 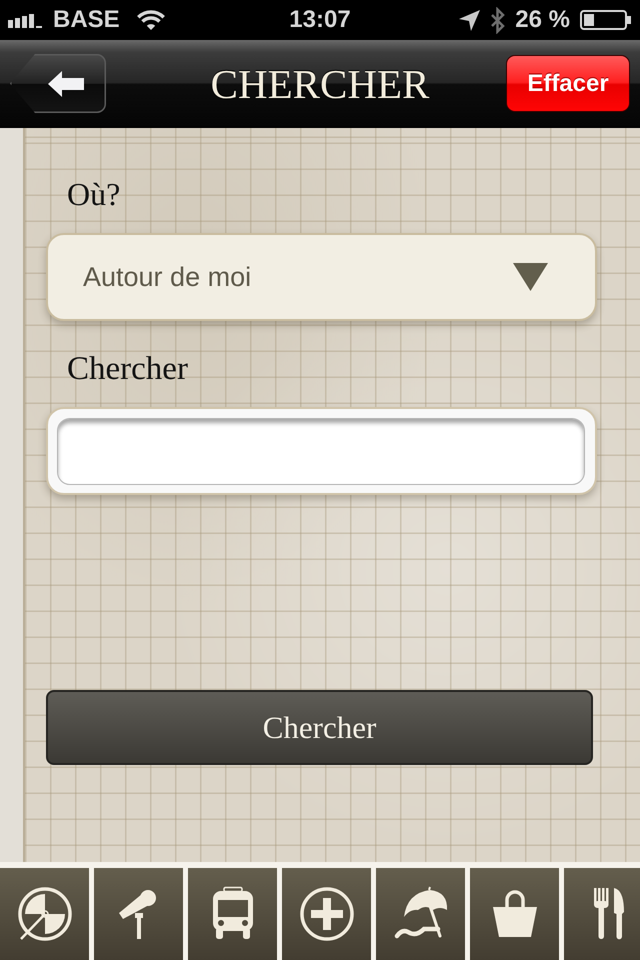 What do you see at coordinates (530, 277) in the screenshot?
I see `dropdown-triangle-icon` at bounding box center [530, 277].